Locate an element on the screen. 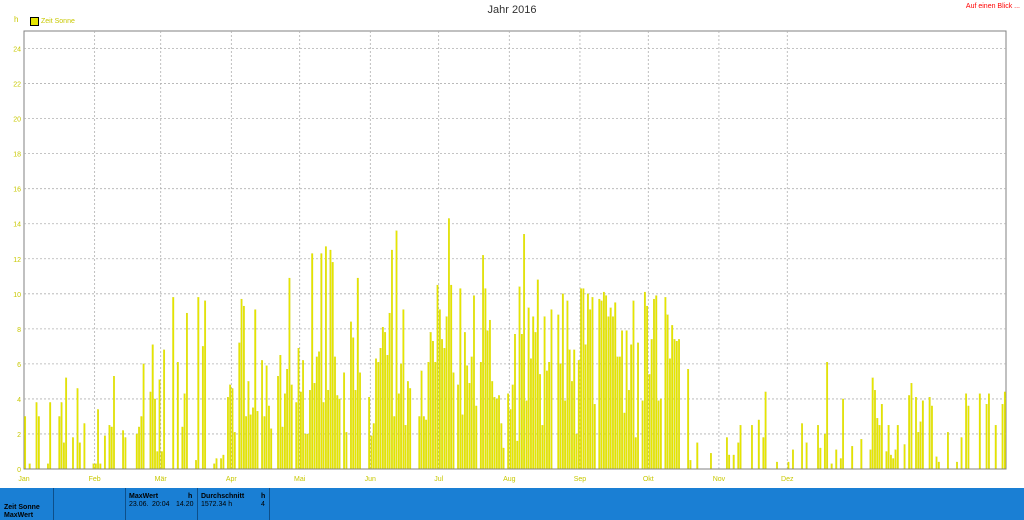  y-tick-label: 20 is located at coordinates (17, 120).